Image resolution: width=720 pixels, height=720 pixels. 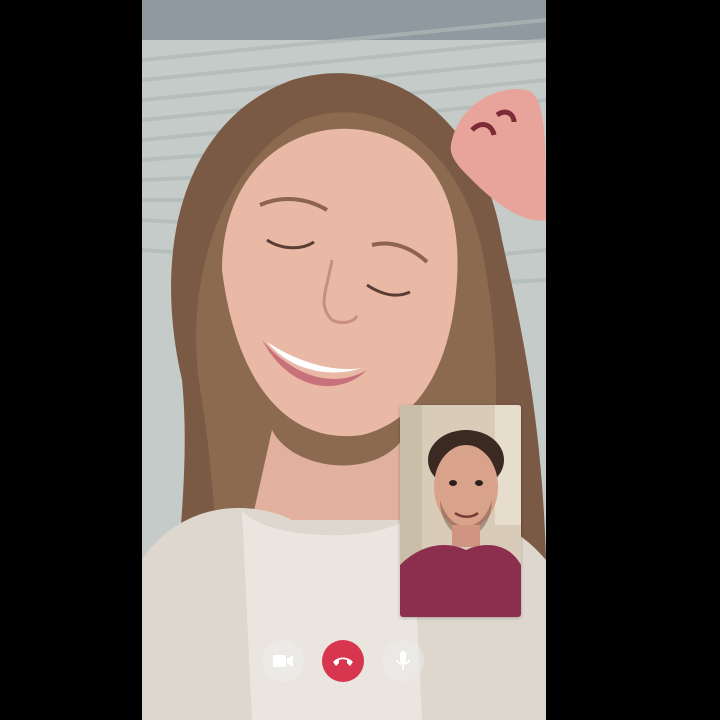 I want to click on end-call-button, so click(x=343, y=661).